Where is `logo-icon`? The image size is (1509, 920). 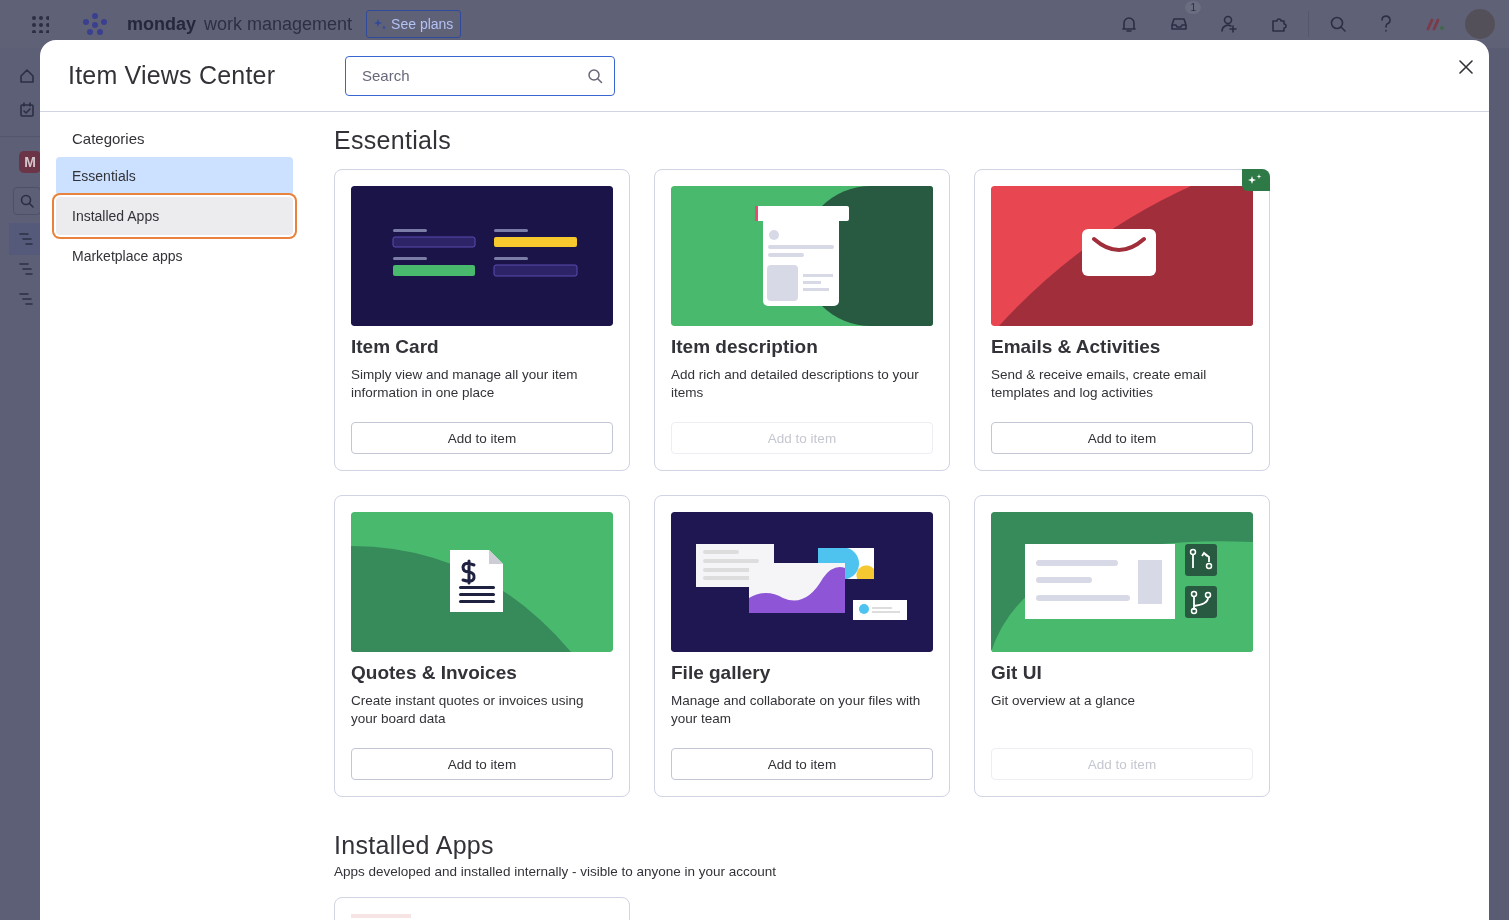 logo-icon is located at coordinates (95, 24).